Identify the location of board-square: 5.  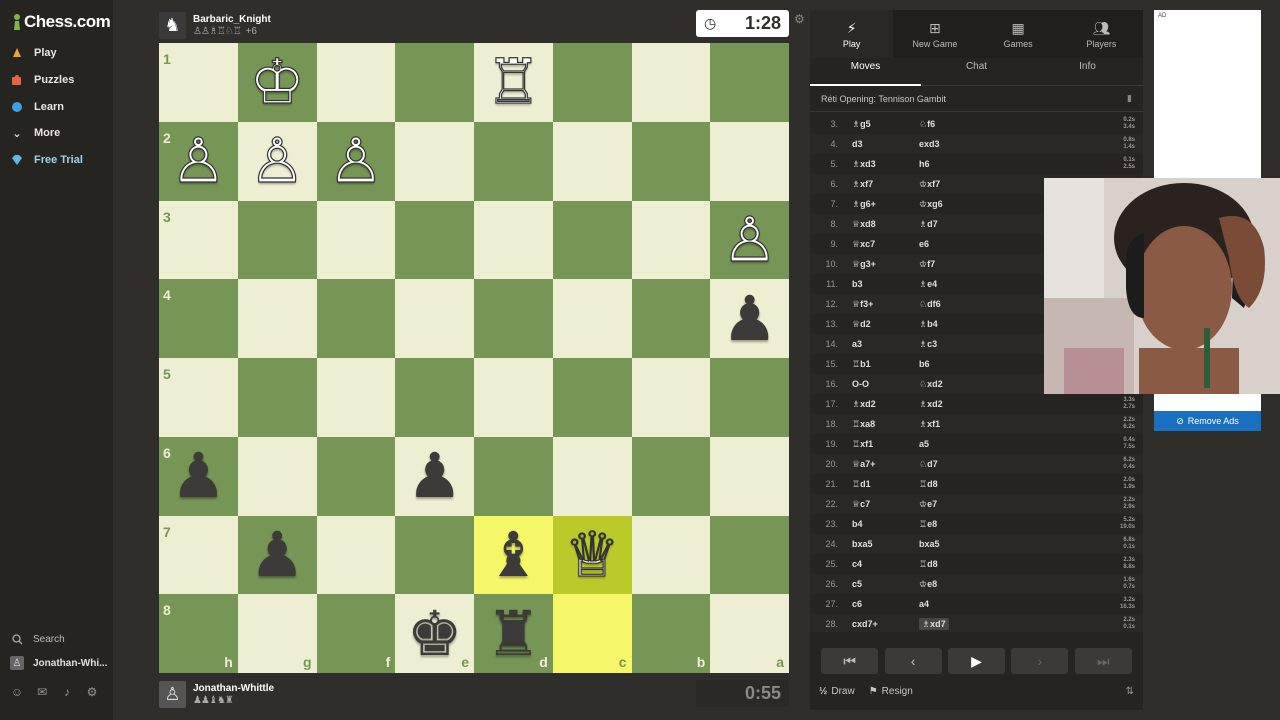
(198, 397).